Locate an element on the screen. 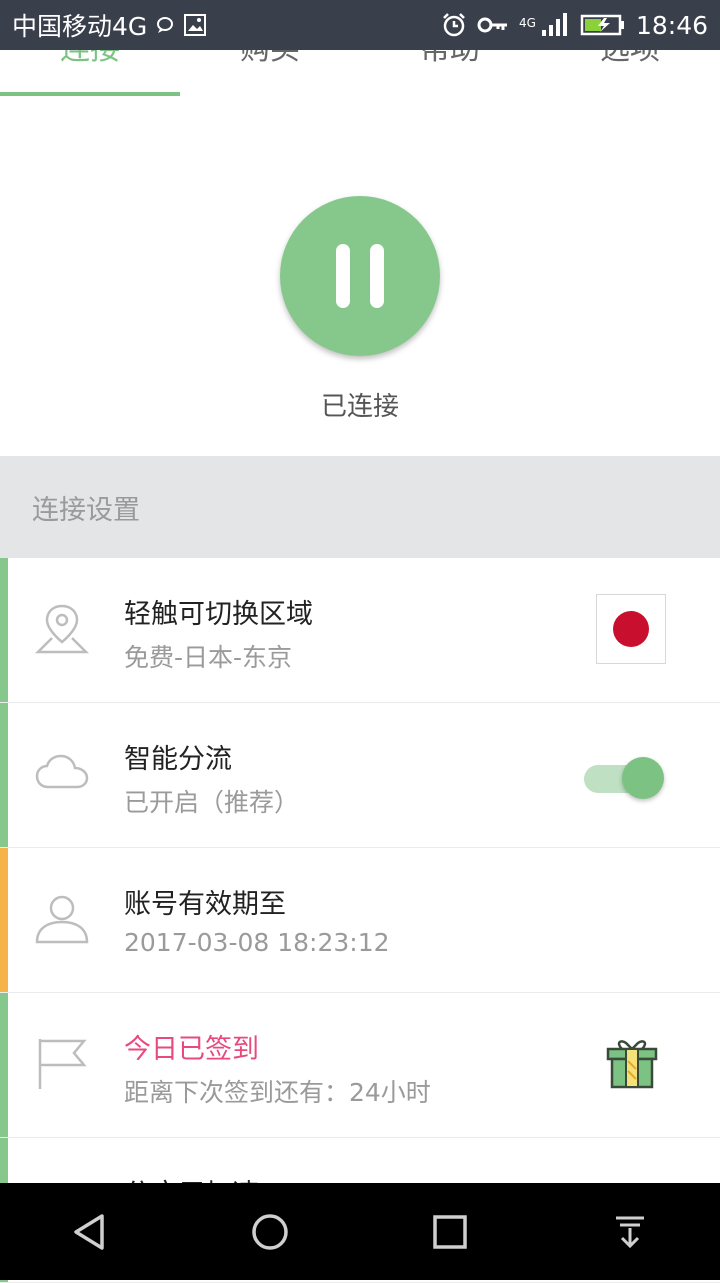  signal-strength-icon is located at coordinates (555, 25).